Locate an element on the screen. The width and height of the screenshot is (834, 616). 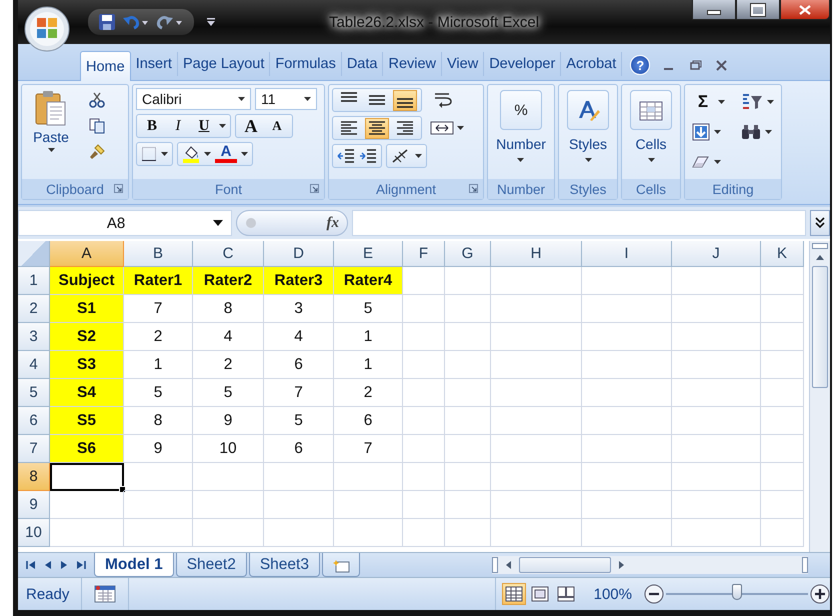
redo-icon is located at coordinates (170, 22).